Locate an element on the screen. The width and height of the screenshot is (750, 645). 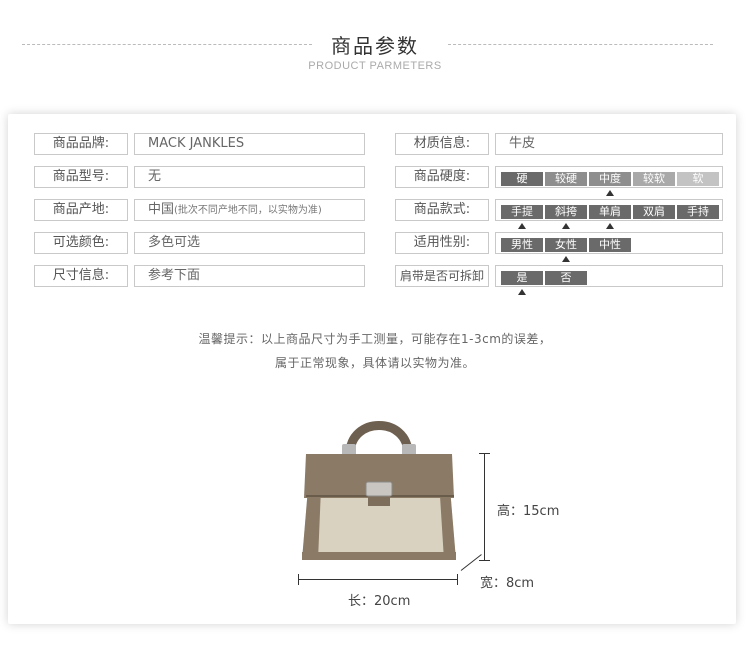
strap-label: 肩带是否可拆卸 is located at coordinates (442, 276).